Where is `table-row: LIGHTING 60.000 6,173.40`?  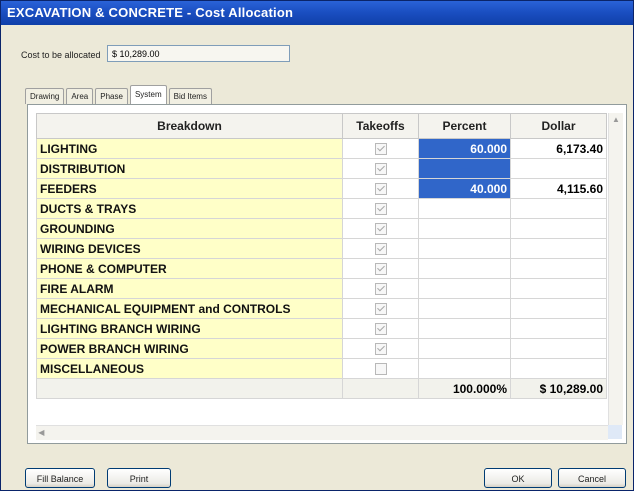
table-row: LIGHTING 60.000 6,173.40 is located at coordinates (321, 148).